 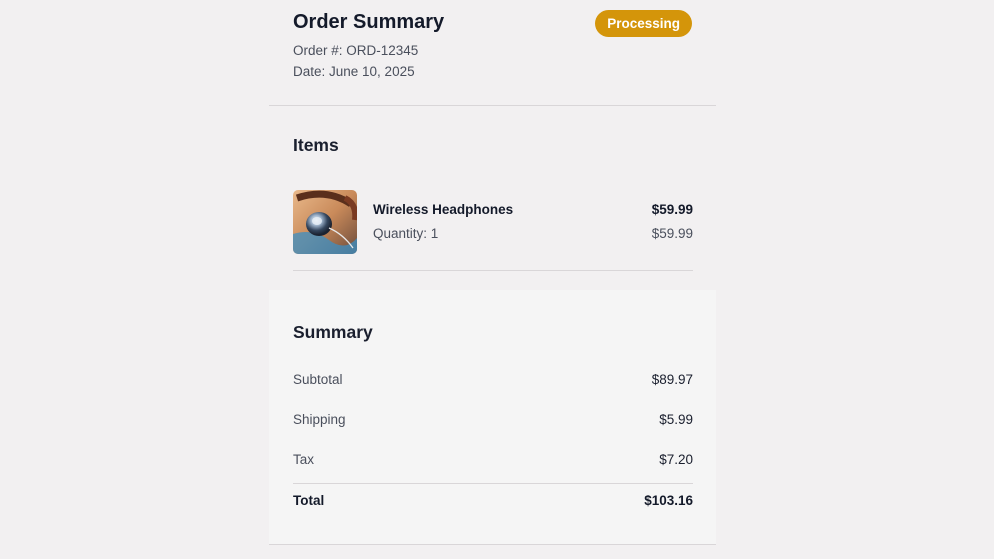 I want to click on total-value: $103.16, so click(x=668, y=500).